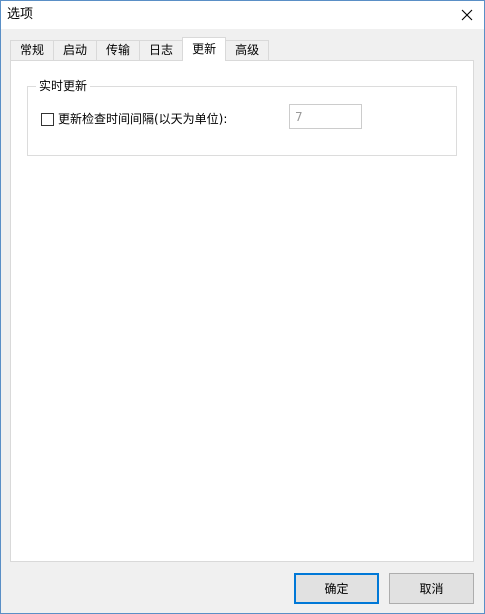 The image size is (485, 614). I want to click on group-title: 实时更新, so click(63, 86).